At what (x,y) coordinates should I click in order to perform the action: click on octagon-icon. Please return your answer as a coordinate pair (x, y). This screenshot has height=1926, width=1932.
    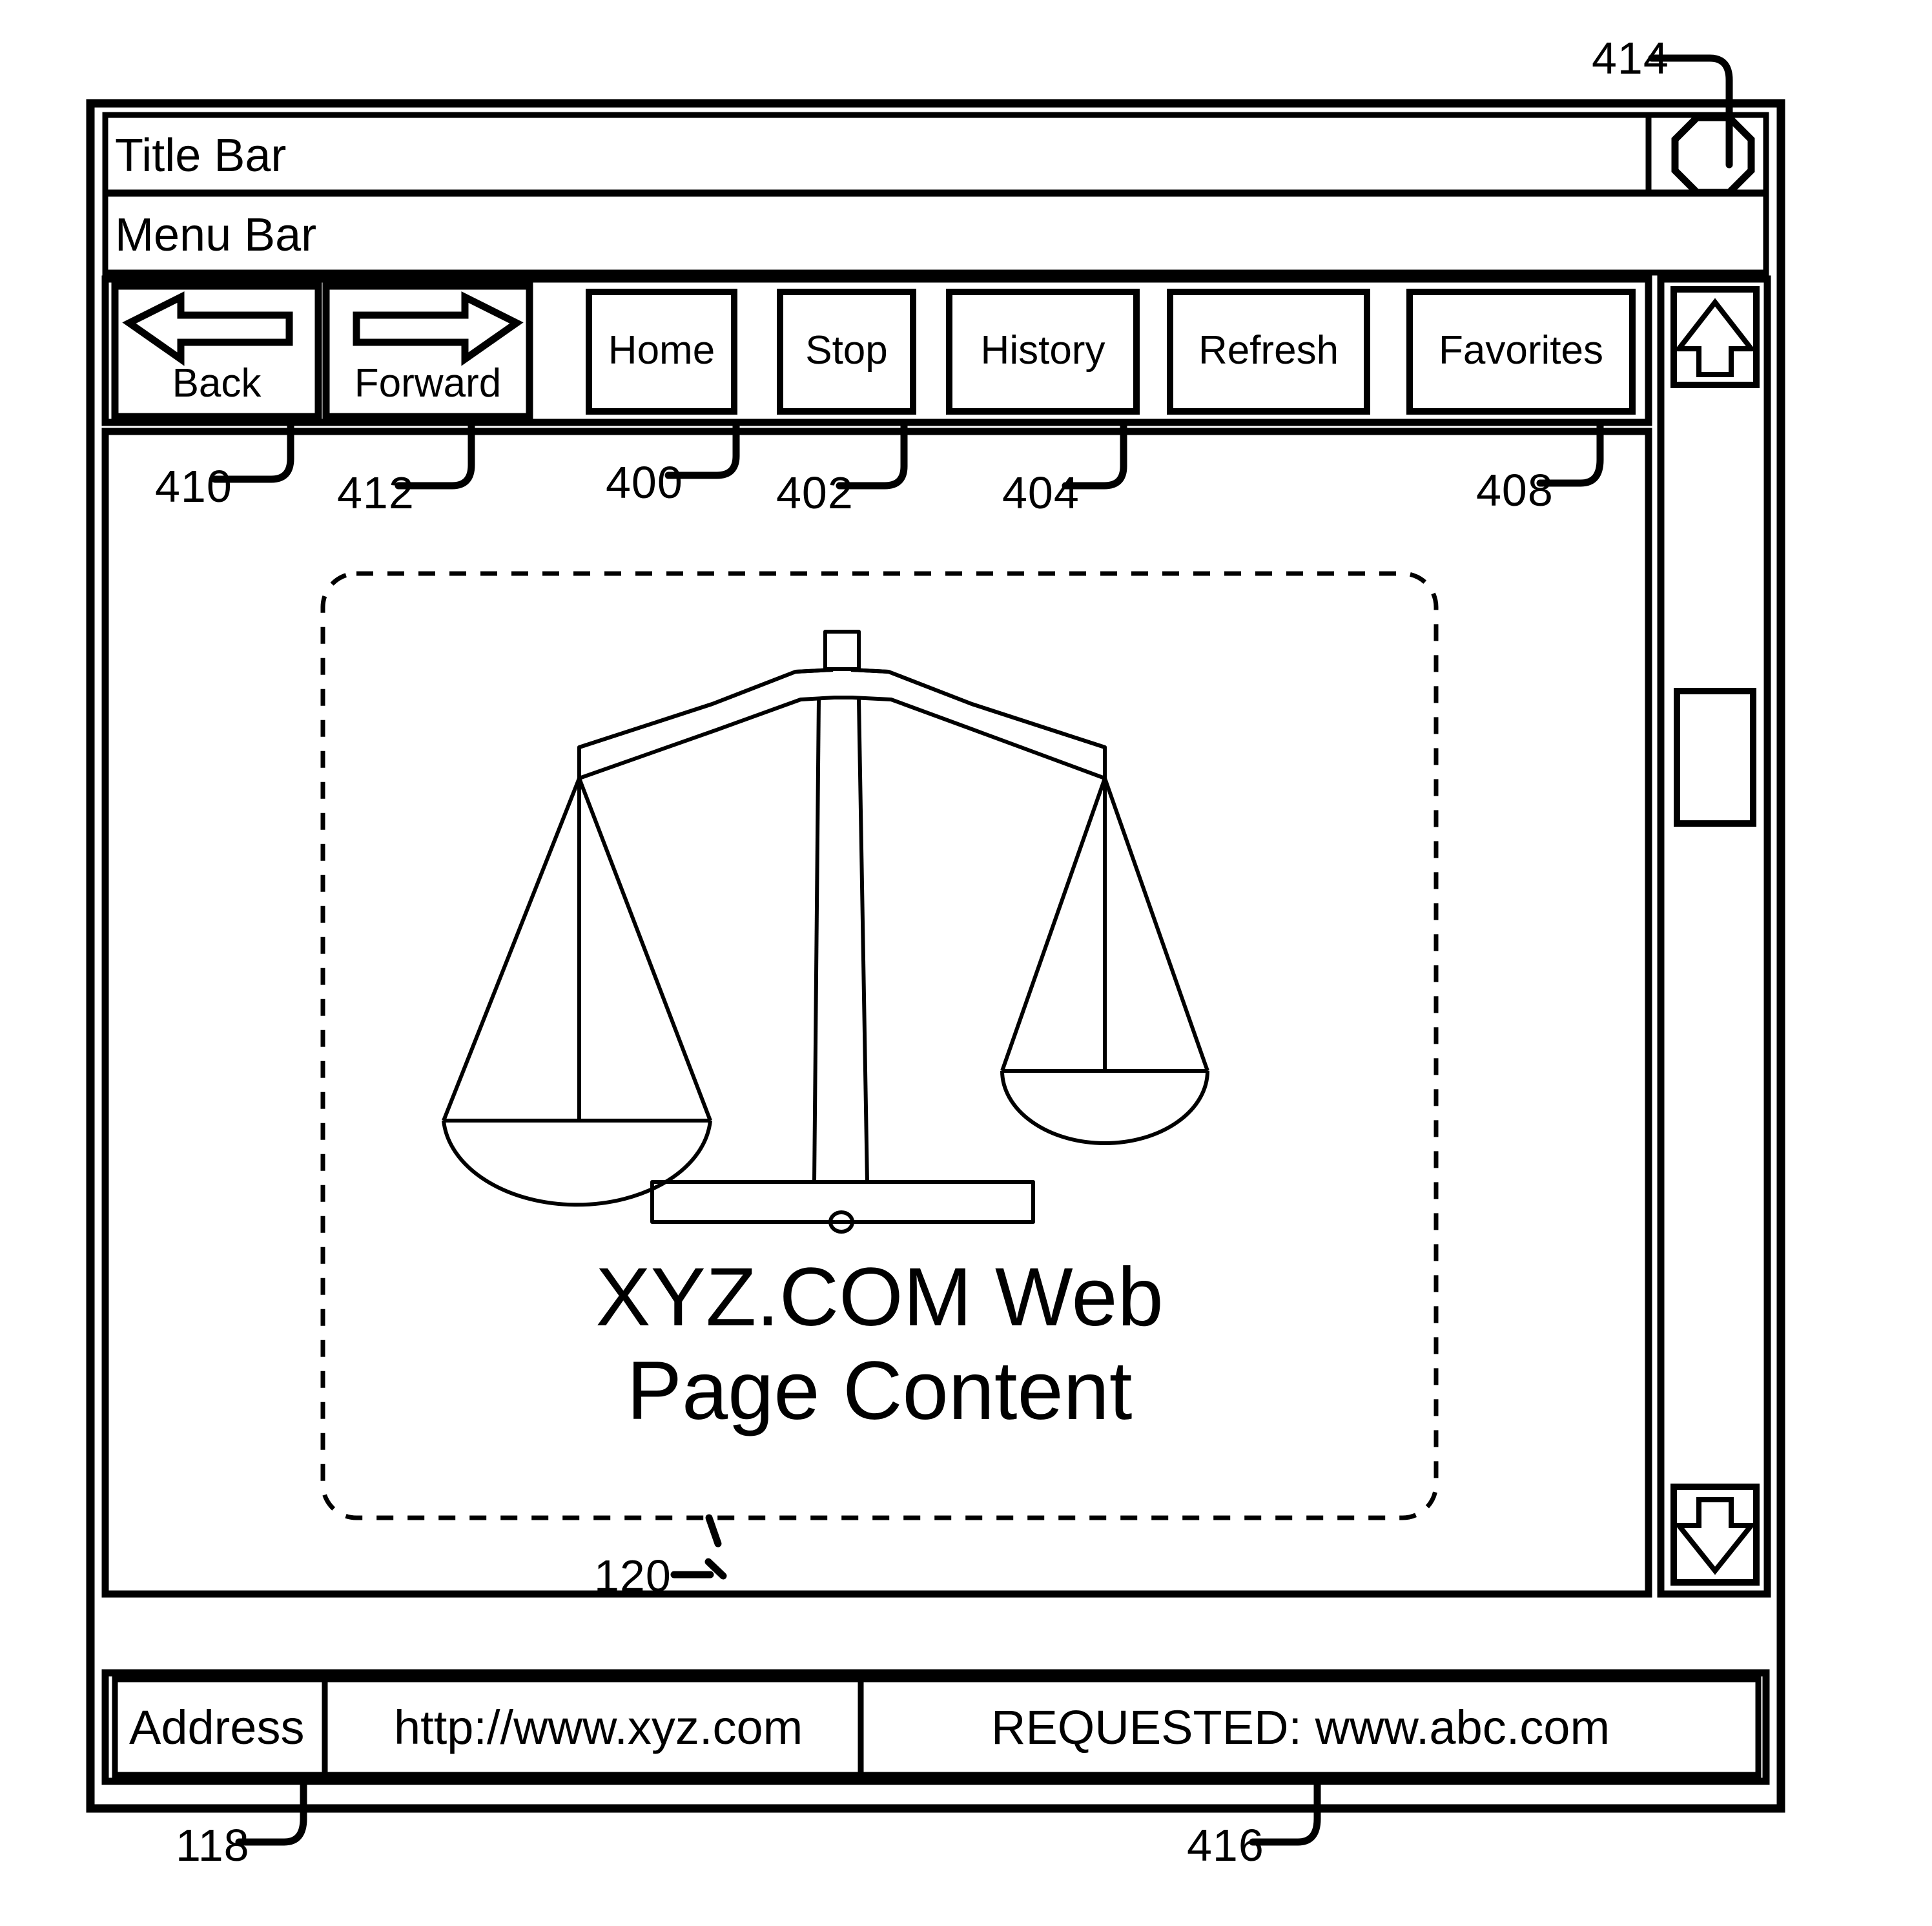
    Looking at the image, I should click on (1713, 155).